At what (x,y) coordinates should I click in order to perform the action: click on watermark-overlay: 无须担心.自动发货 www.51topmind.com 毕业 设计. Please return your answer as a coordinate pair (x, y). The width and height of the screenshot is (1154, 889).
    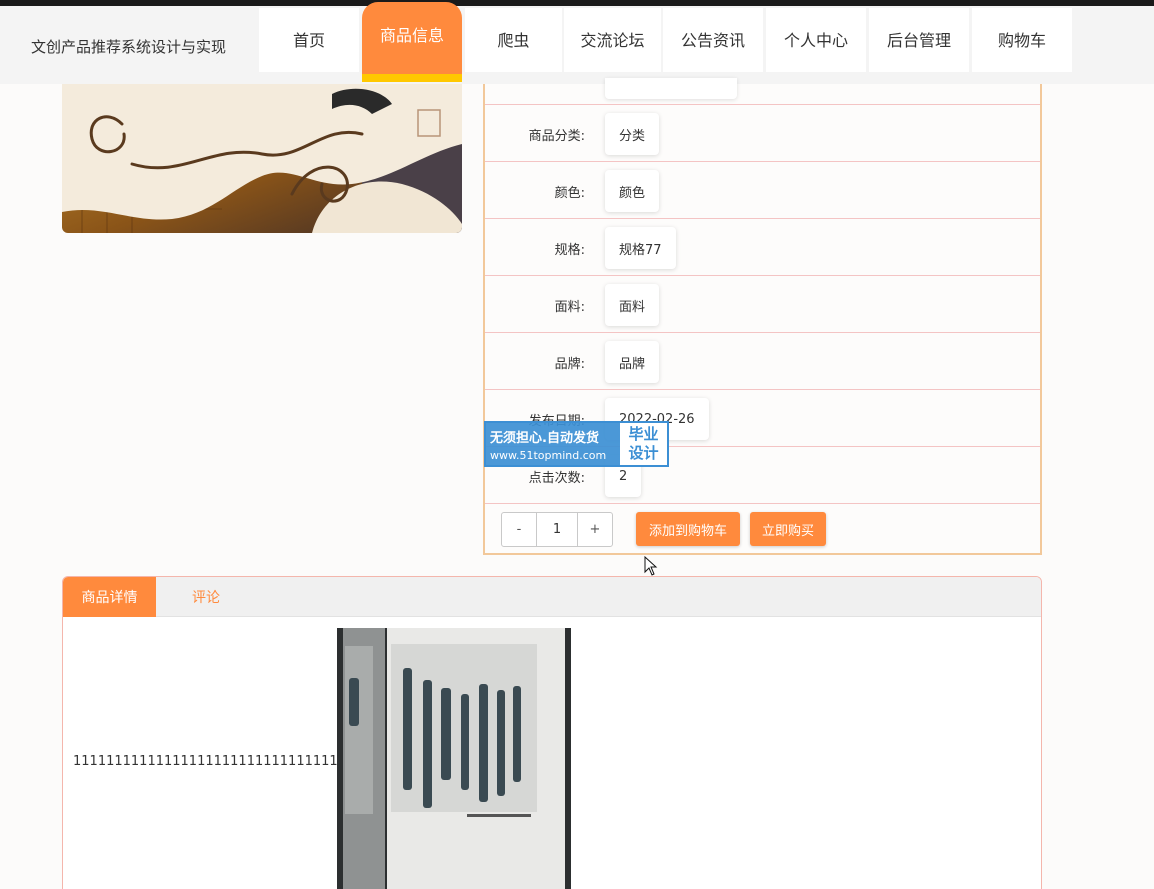
    Looking at the image, I should click on (576, 444).